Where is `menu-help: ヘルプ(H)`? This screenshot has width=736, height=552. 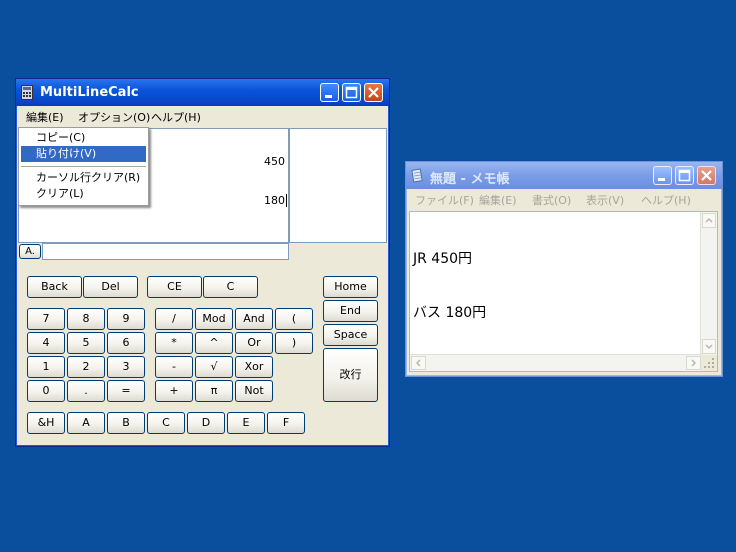 menu-help: ヘルプ(H) is located at coordinates (176, 117).